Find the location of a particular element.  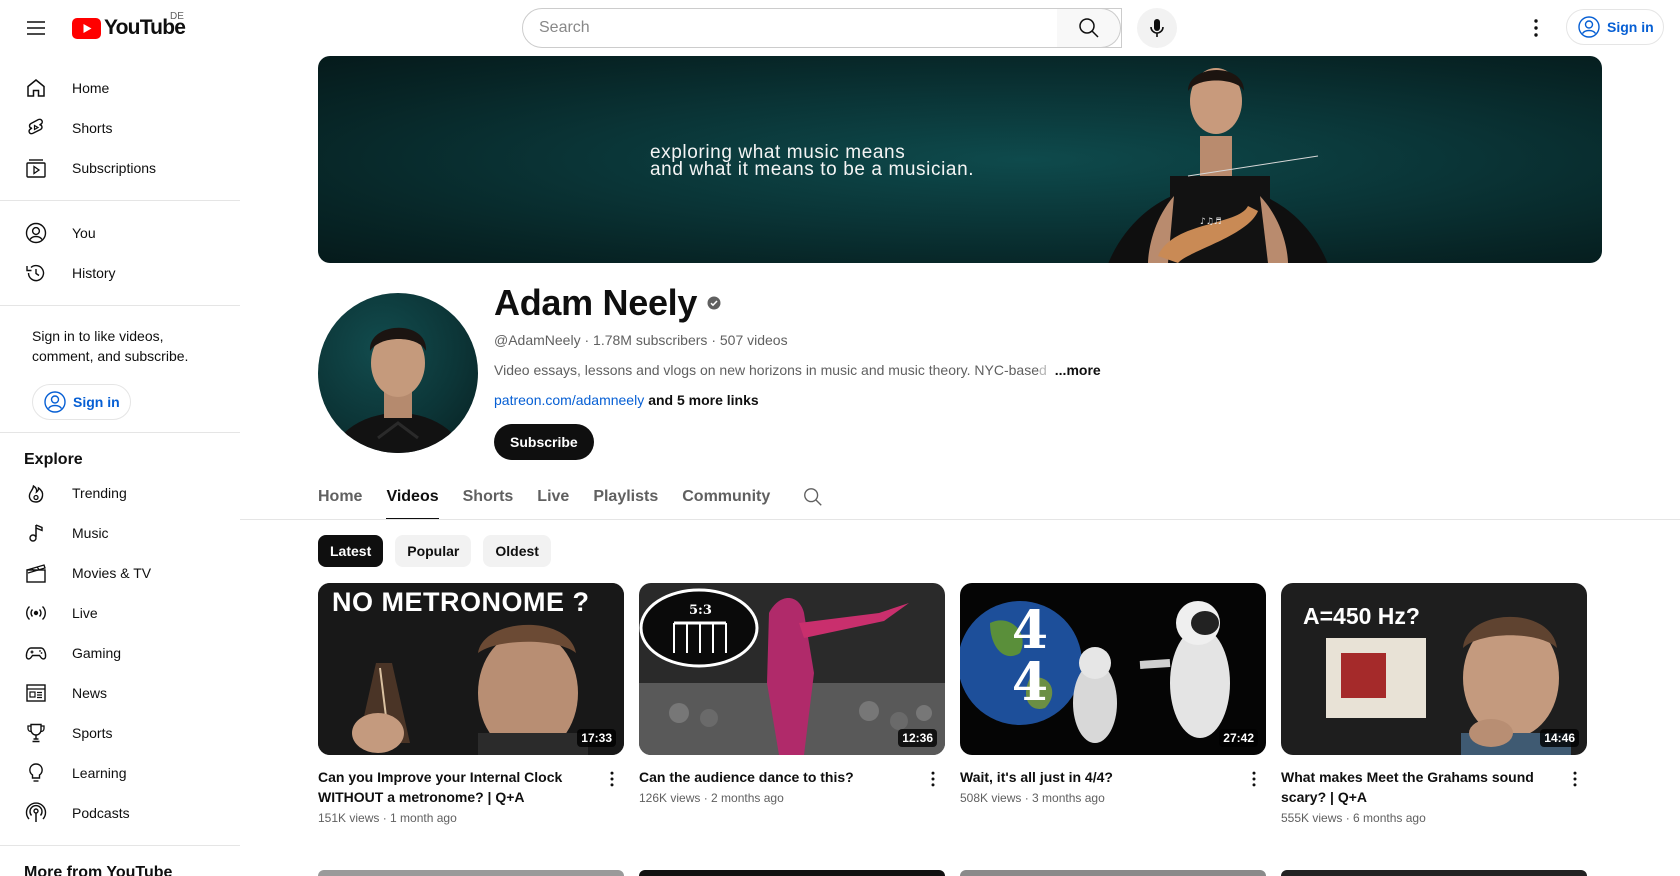

channel-handle: @AdamNeely is located at coordinates (537, 340).